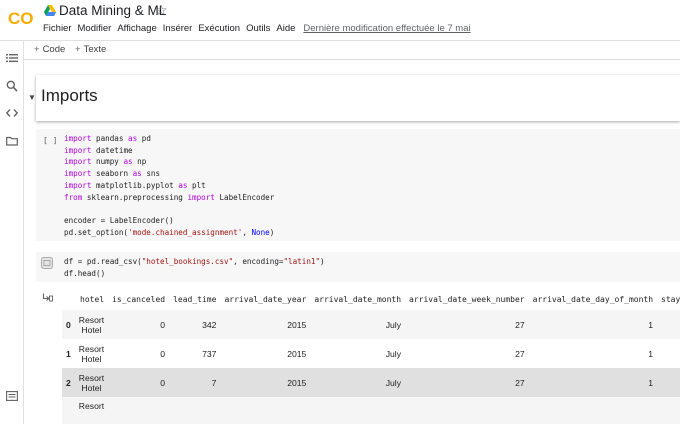  Describe the element at coordinates (50, 140) in the screenshot. I see `run-cell-button: [ ]` at that location.